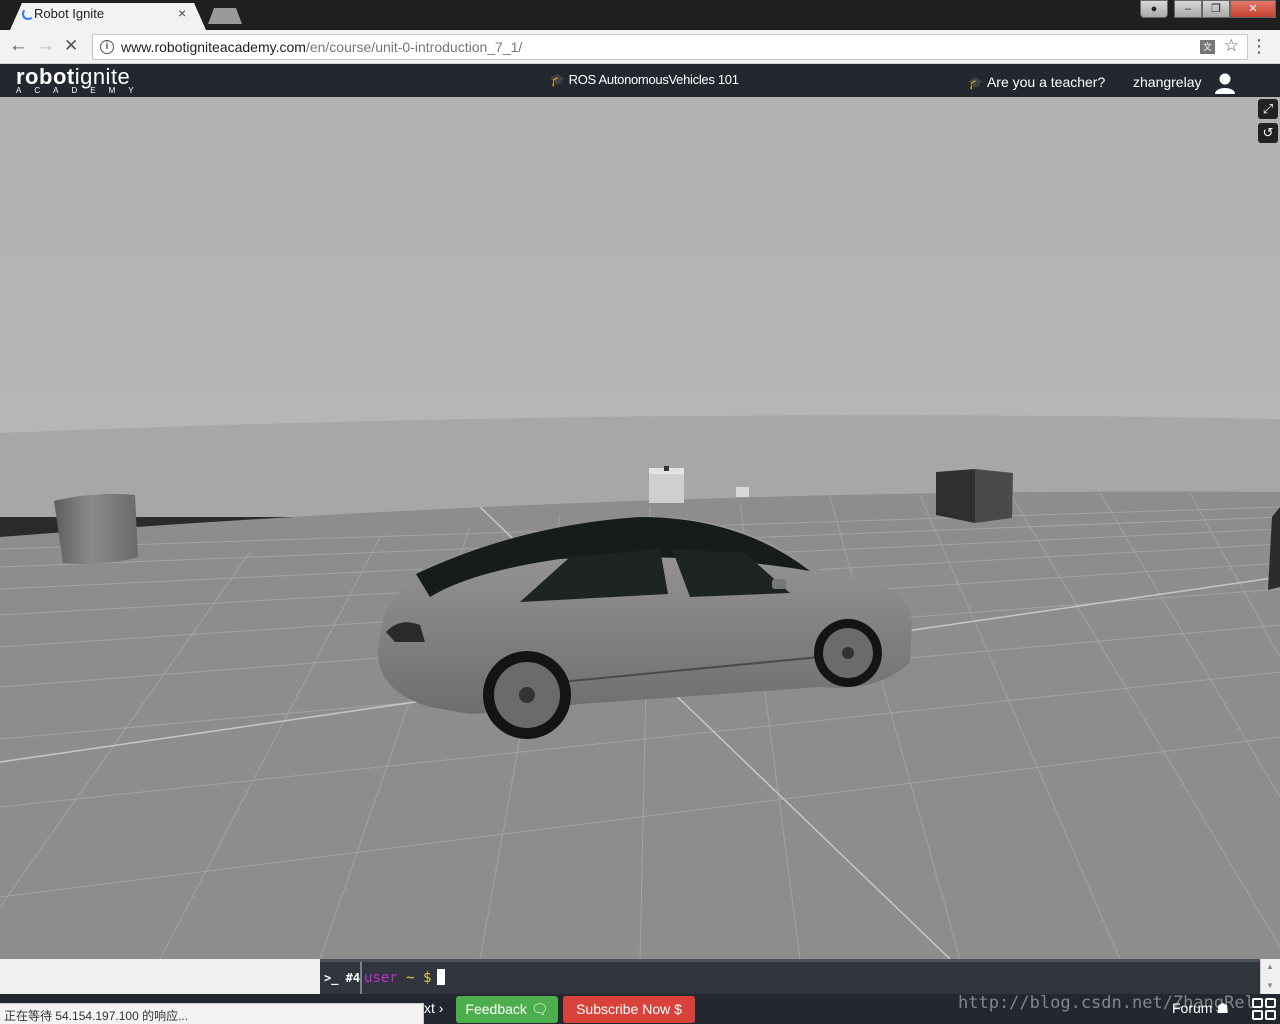 Image resolution: width=1280 pixels, height=1024 pixels. What do you see at coordinates (381, 978) in the screenshot?
I see `prompt-user: user` at bounding box center [381, 978].